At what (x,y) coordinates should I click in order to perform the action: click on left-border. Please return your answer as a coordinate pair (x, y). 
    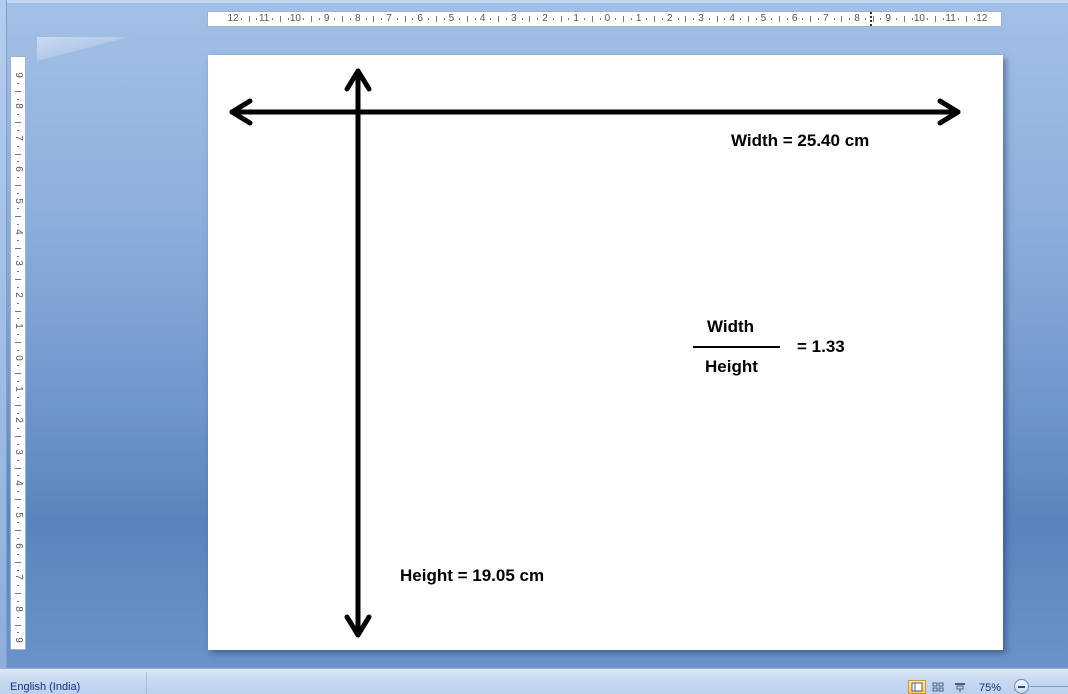
    Looking at the image, I should click on (3, 334).